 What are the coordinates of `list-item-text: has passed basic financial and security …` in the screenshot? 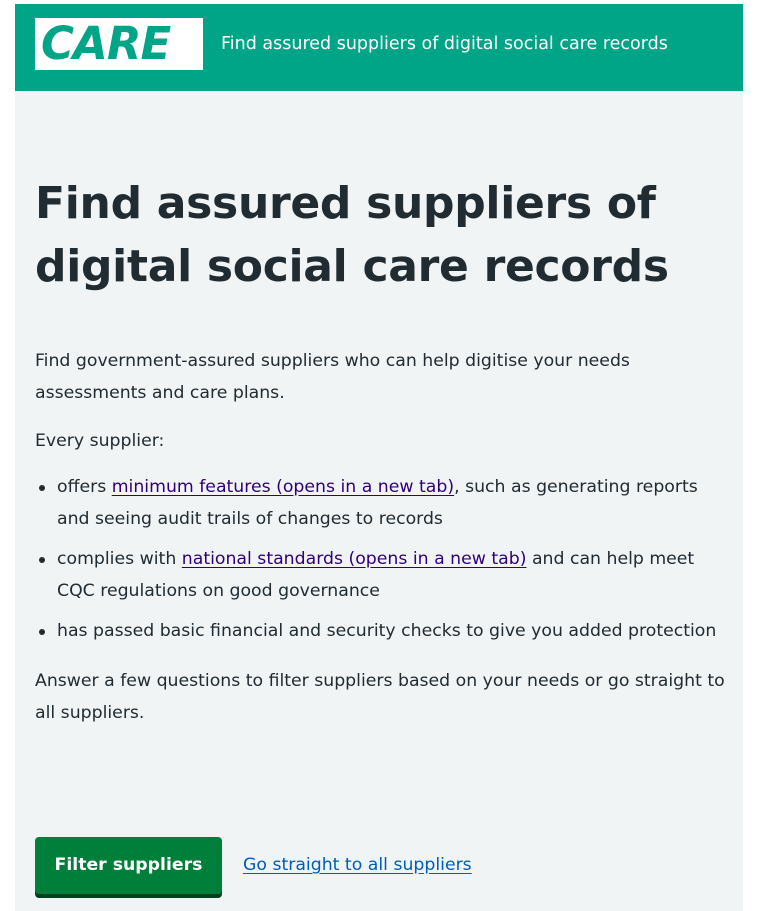 It's located at (387, 631).